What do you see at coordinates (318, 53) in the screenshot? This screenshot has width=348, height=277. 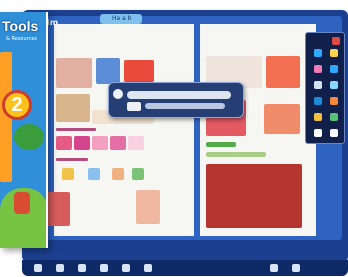 I see `pen-icon` at bounding box center [318, 53].